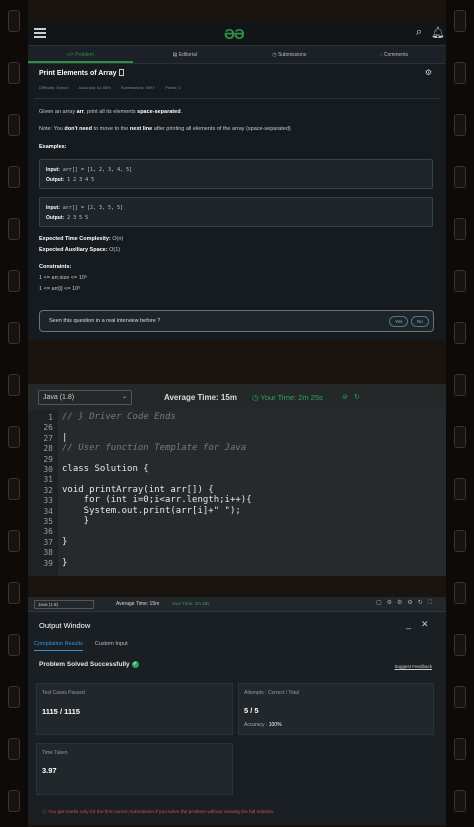 This screenshot has width=474, height=827. I want to click on check-icon: ✓, so click(135, 664).